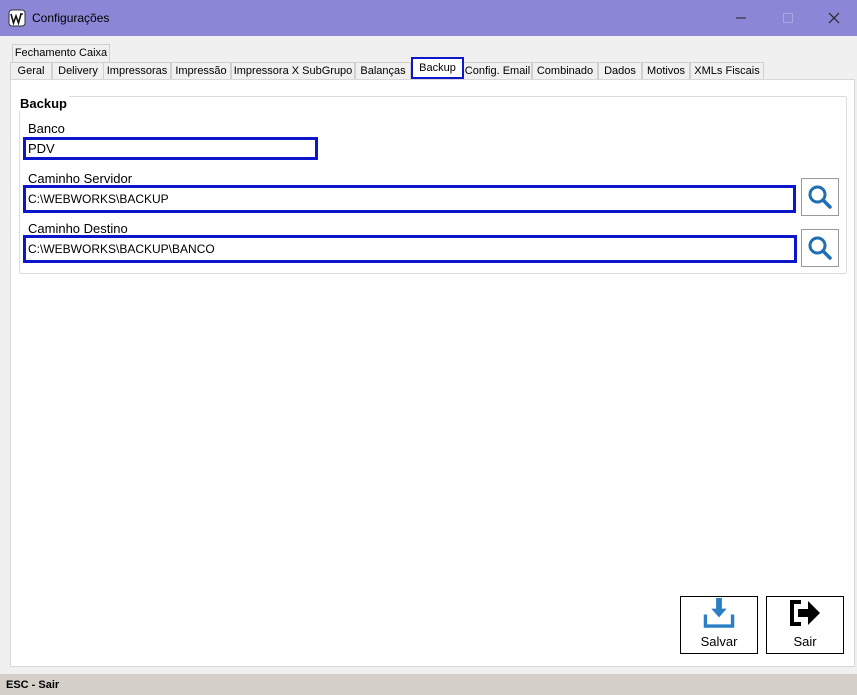 Image resolution: width=857 pixels, height=695 pixels. Describe the element at coordinates (719, 641) in the screenshot. I see `salvar-label: Salvar` at that location.